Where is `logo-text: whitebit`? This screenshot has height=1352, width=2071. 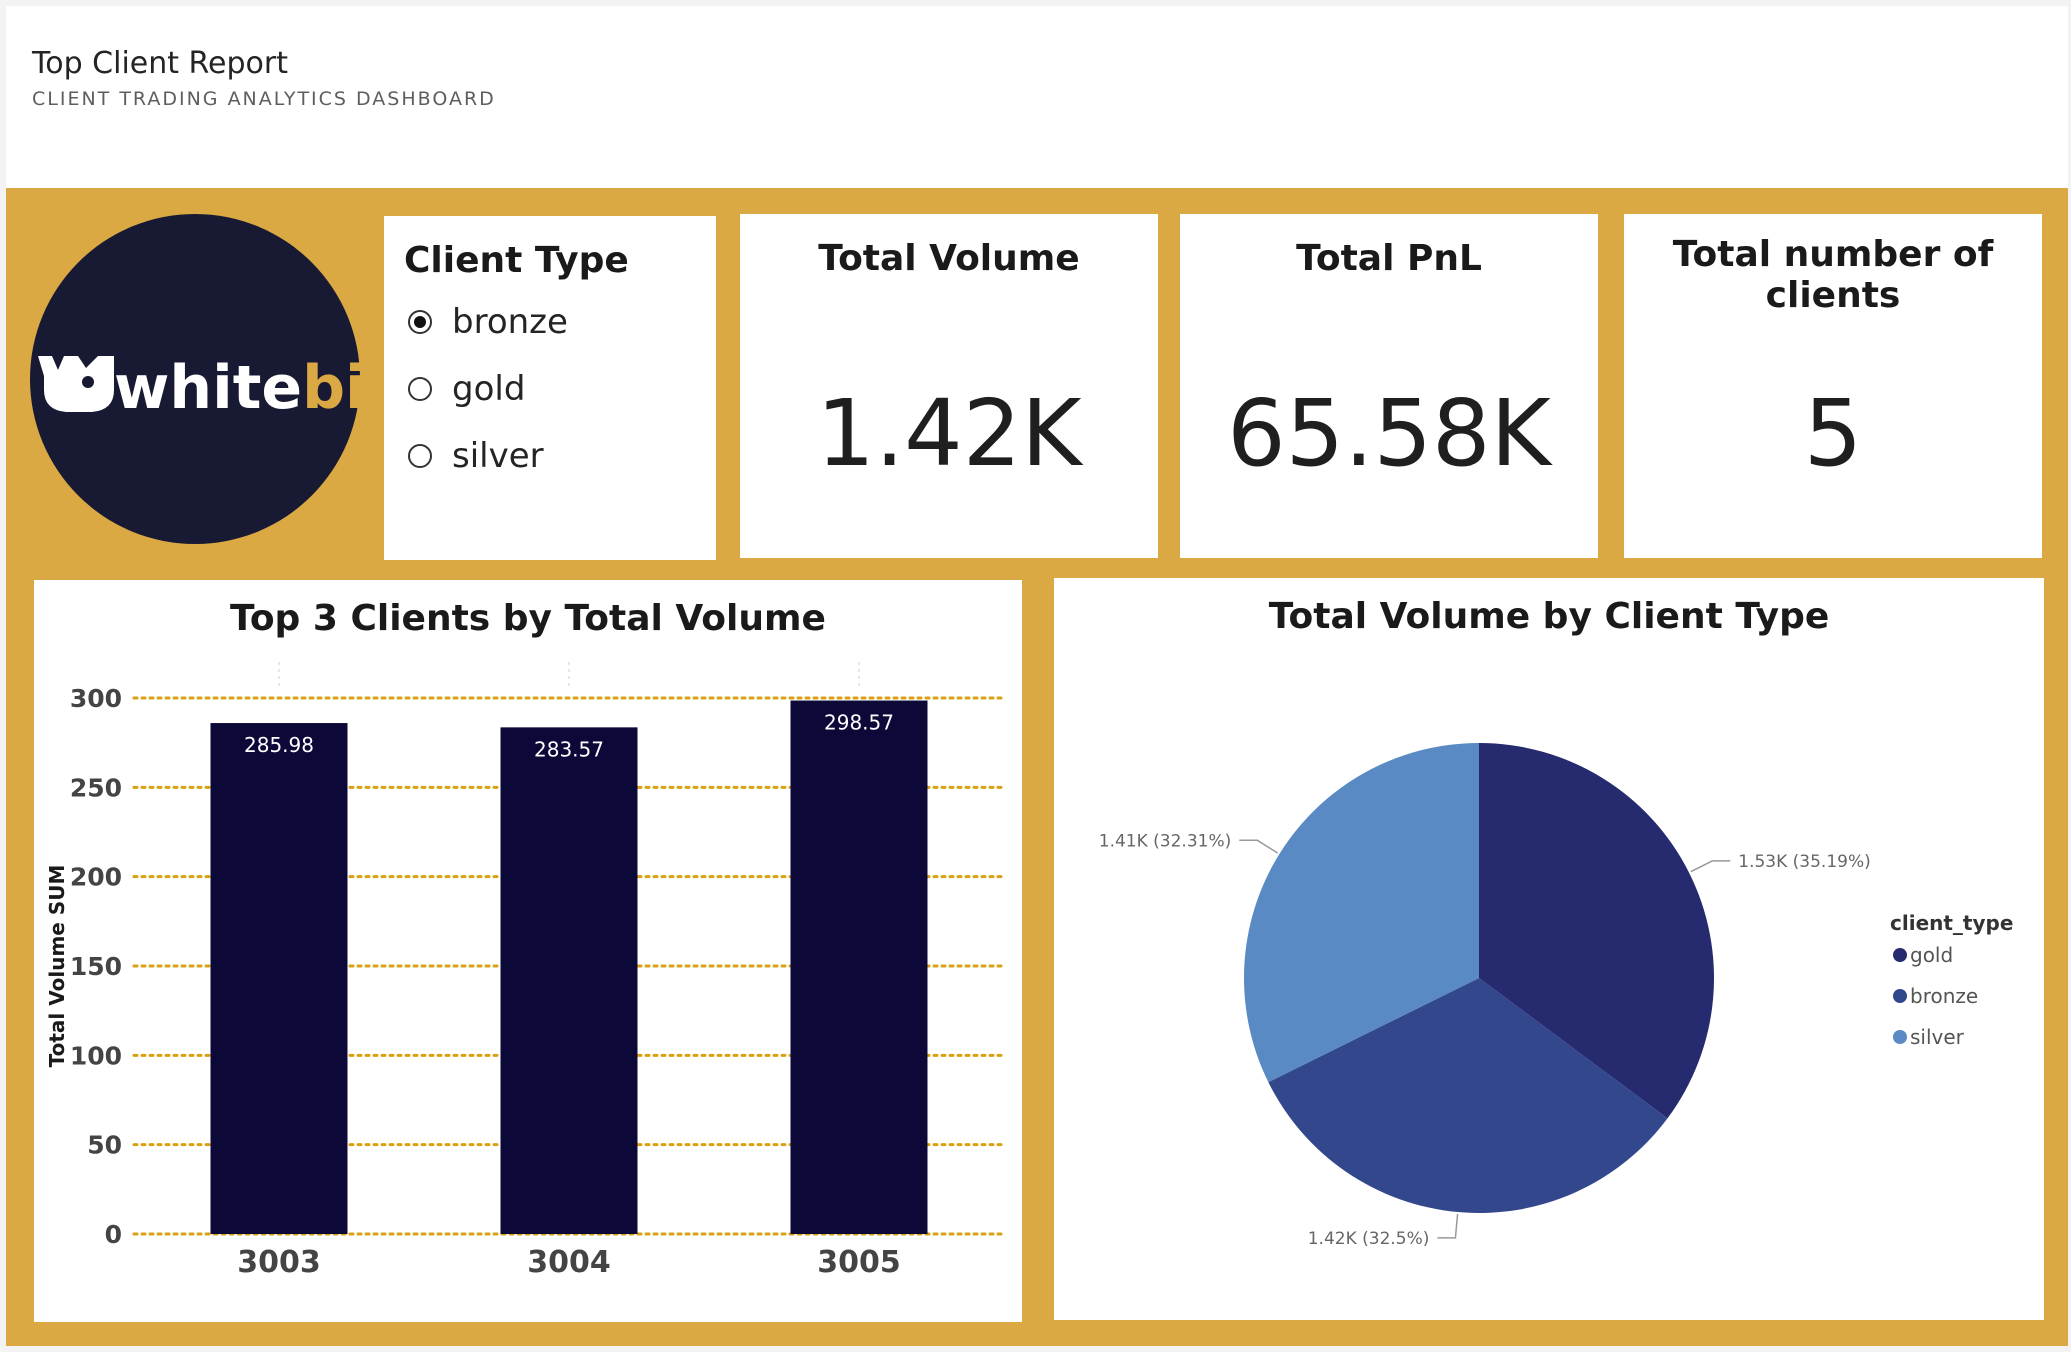 logo-text: whitebit is located at coordinates (237, 388).